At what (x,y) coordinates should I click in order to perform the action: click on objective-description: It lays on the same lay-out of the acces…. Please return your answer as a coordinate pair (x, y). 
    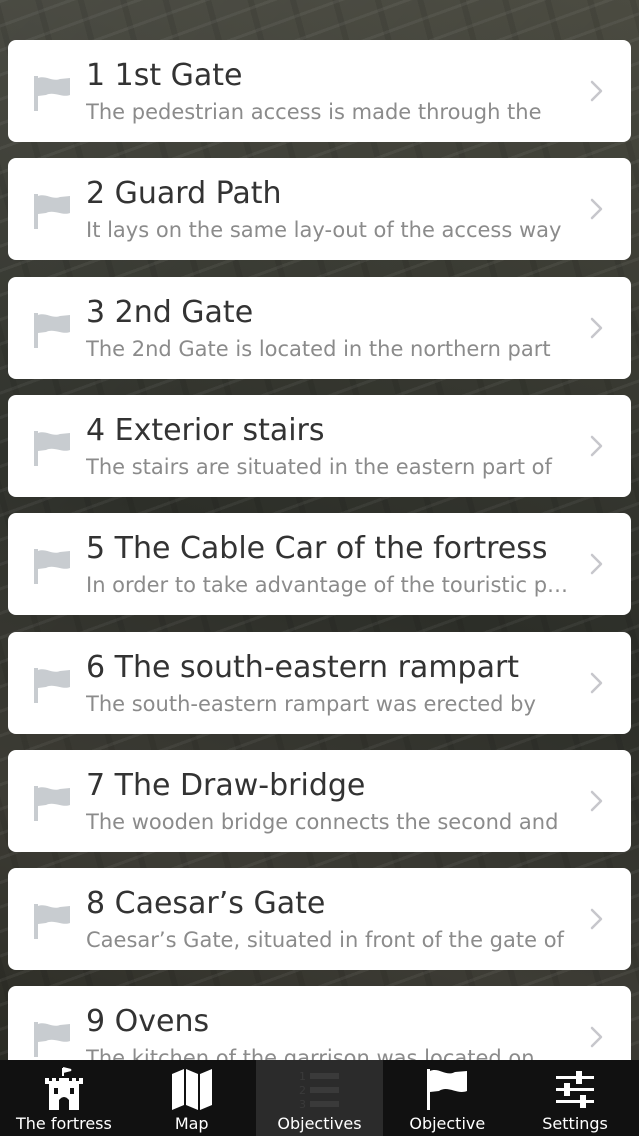
    Looking at the image, I should click on (324, 230).